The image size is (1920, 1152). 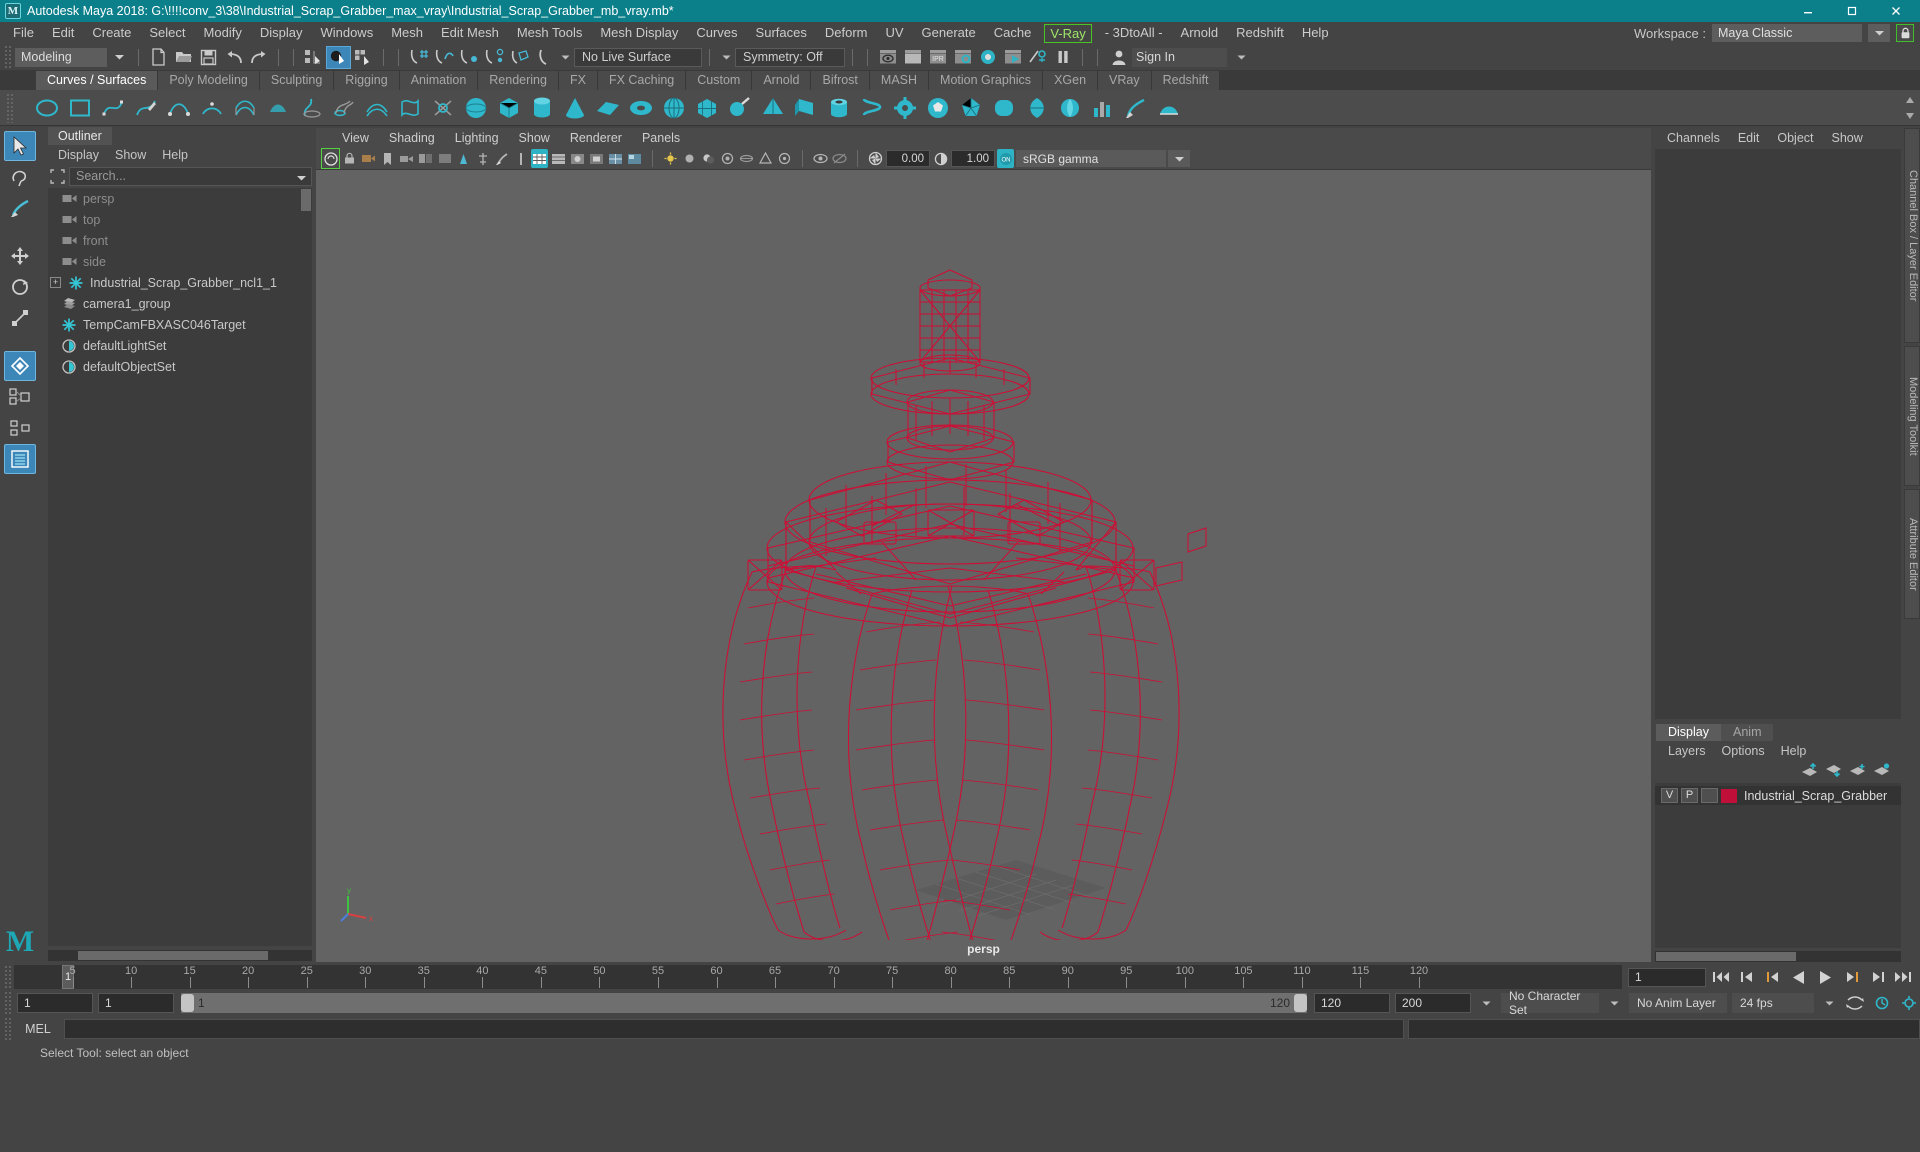 What do you see at coordinates (642, 80) in the screenshot?
I see `shelf-tab-fx-caching: FX Caching` at bounding box center [642, 80].